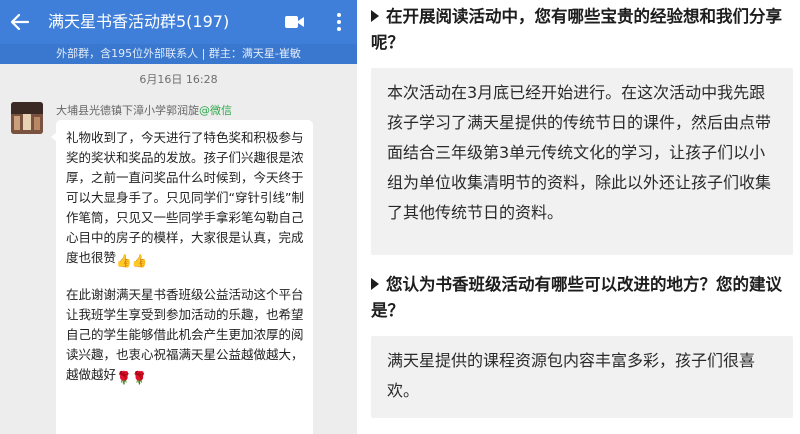  Describe the element at coordinates (132, 377) in the screenshot. I see `rose-icon: 🌹🌹` at that location.